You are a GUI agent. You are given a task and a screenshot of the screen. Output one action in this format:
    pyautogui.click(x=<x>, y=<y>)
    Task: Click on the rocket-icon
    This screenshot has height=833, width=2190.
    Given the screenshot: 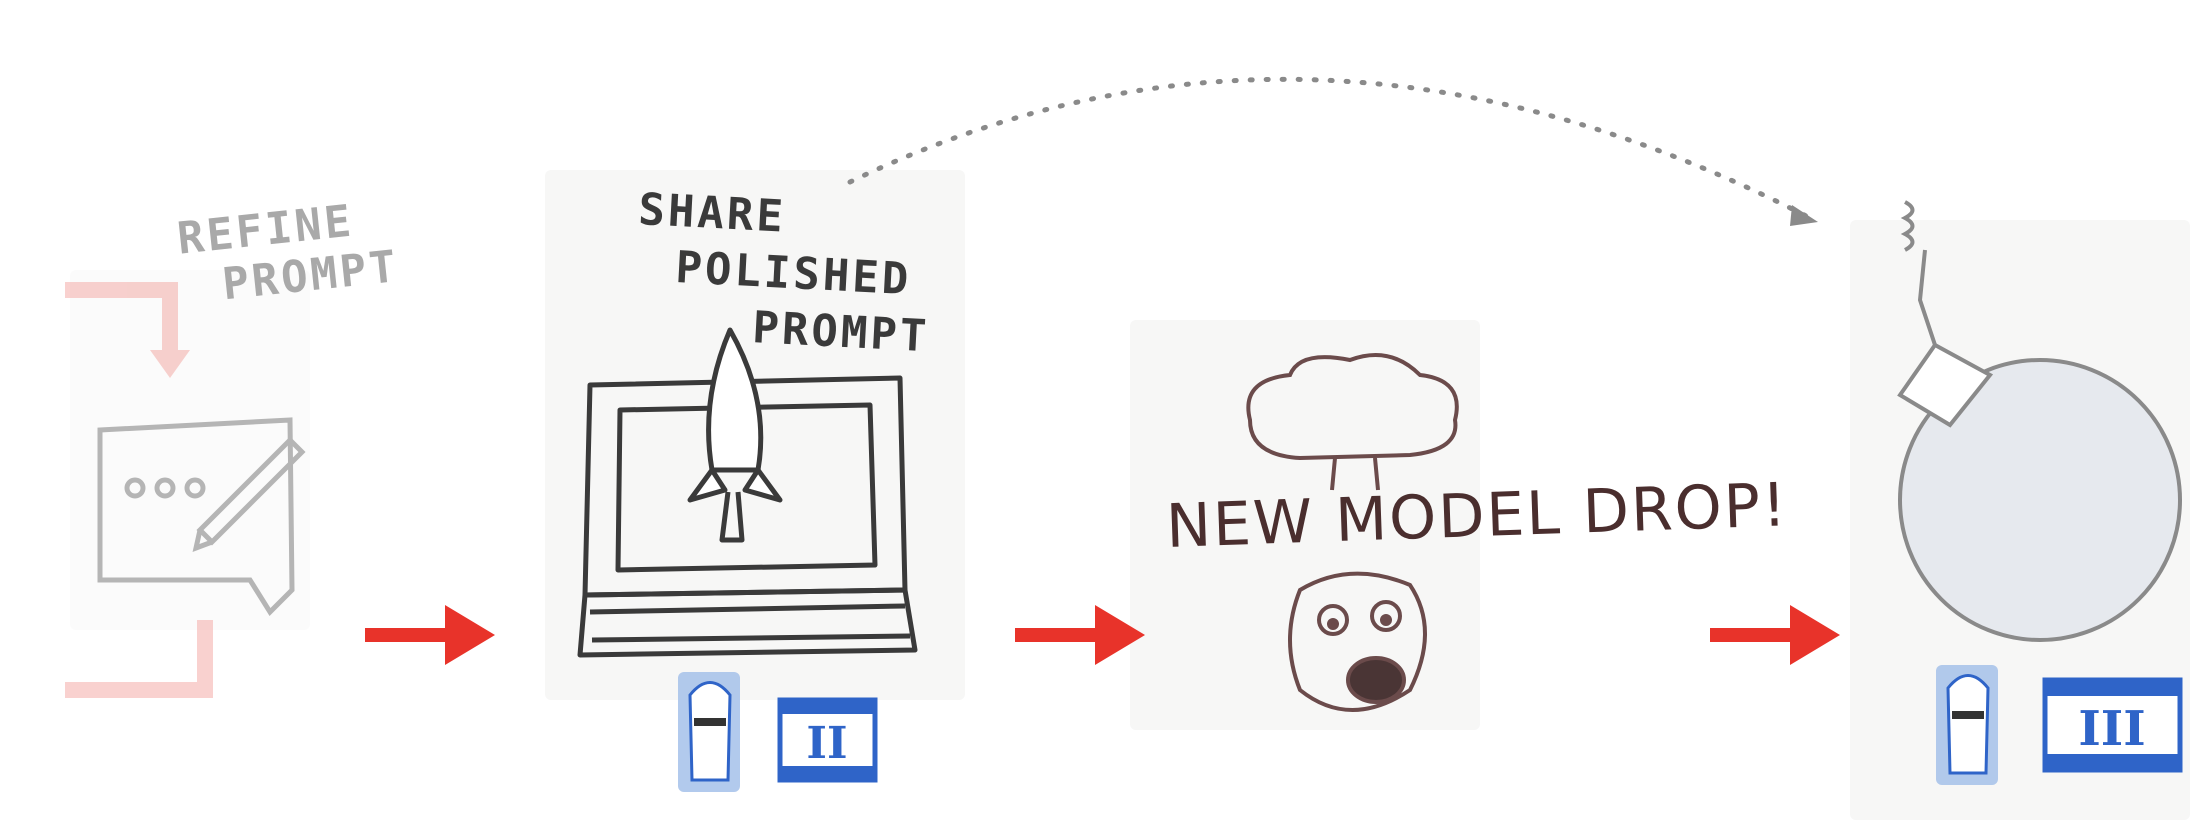 What is the action you would take?
    pyautogui.click(x=735, y=435)
    